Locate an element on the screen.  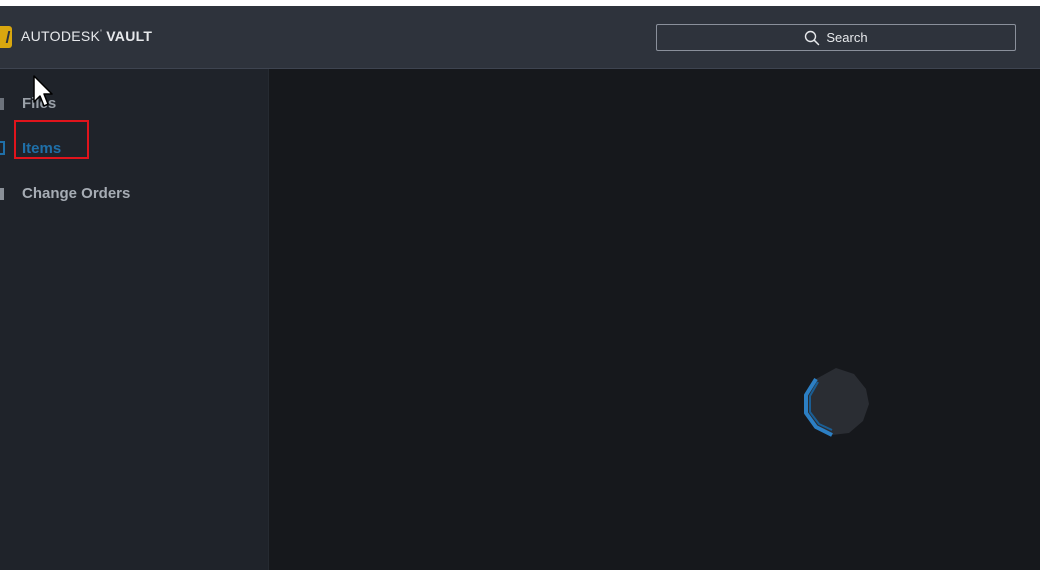
sidebar-item-label: Change Orders is located at coordinates (76, 193).